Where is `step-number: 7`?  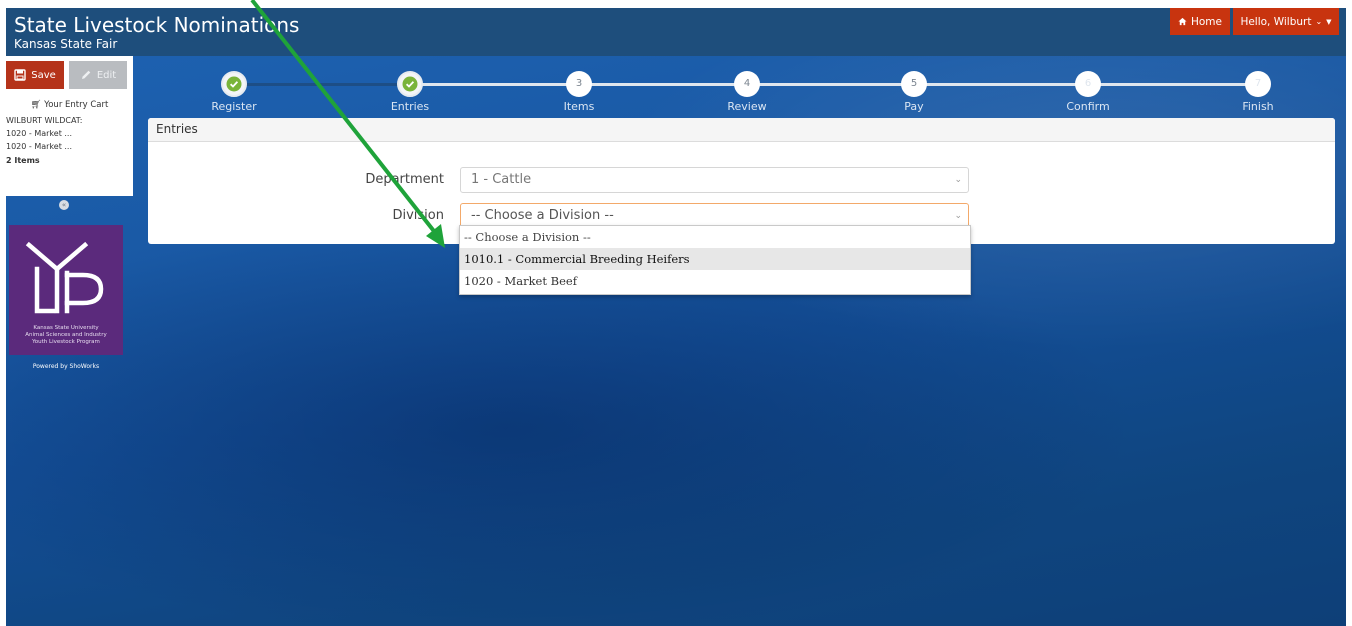
step-number: 7 is located at coordinates (1258, 84).